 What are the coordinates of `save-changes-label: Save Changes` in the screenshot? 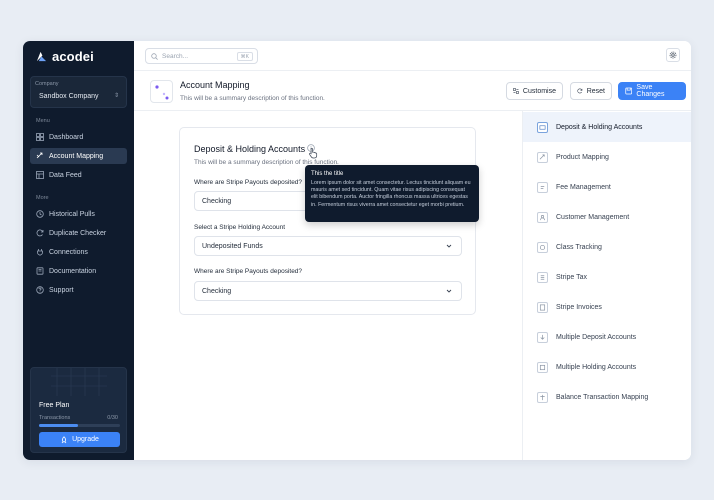 It's located at (650, 91).